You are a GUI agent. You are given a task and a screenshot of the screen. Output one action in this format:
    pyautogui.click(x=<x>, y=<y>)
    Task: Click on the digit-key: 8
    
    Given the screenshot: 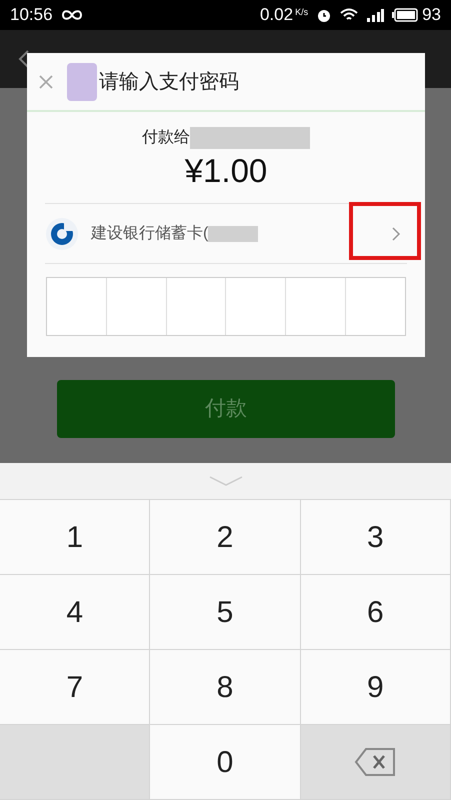 What is the action you would take?
    pyautogui.click(x=225, y=687)
    